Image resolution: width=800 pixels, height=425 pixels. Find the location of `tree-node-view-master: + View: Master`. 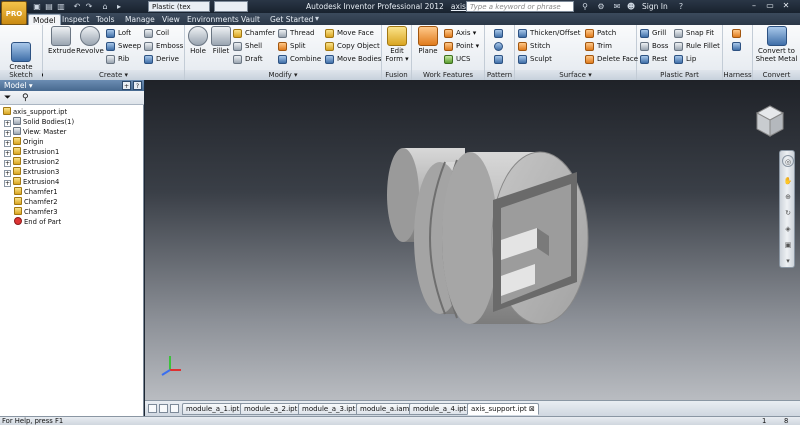

tree-node-view-master: + View: Master is located at coordinates (35, 132).